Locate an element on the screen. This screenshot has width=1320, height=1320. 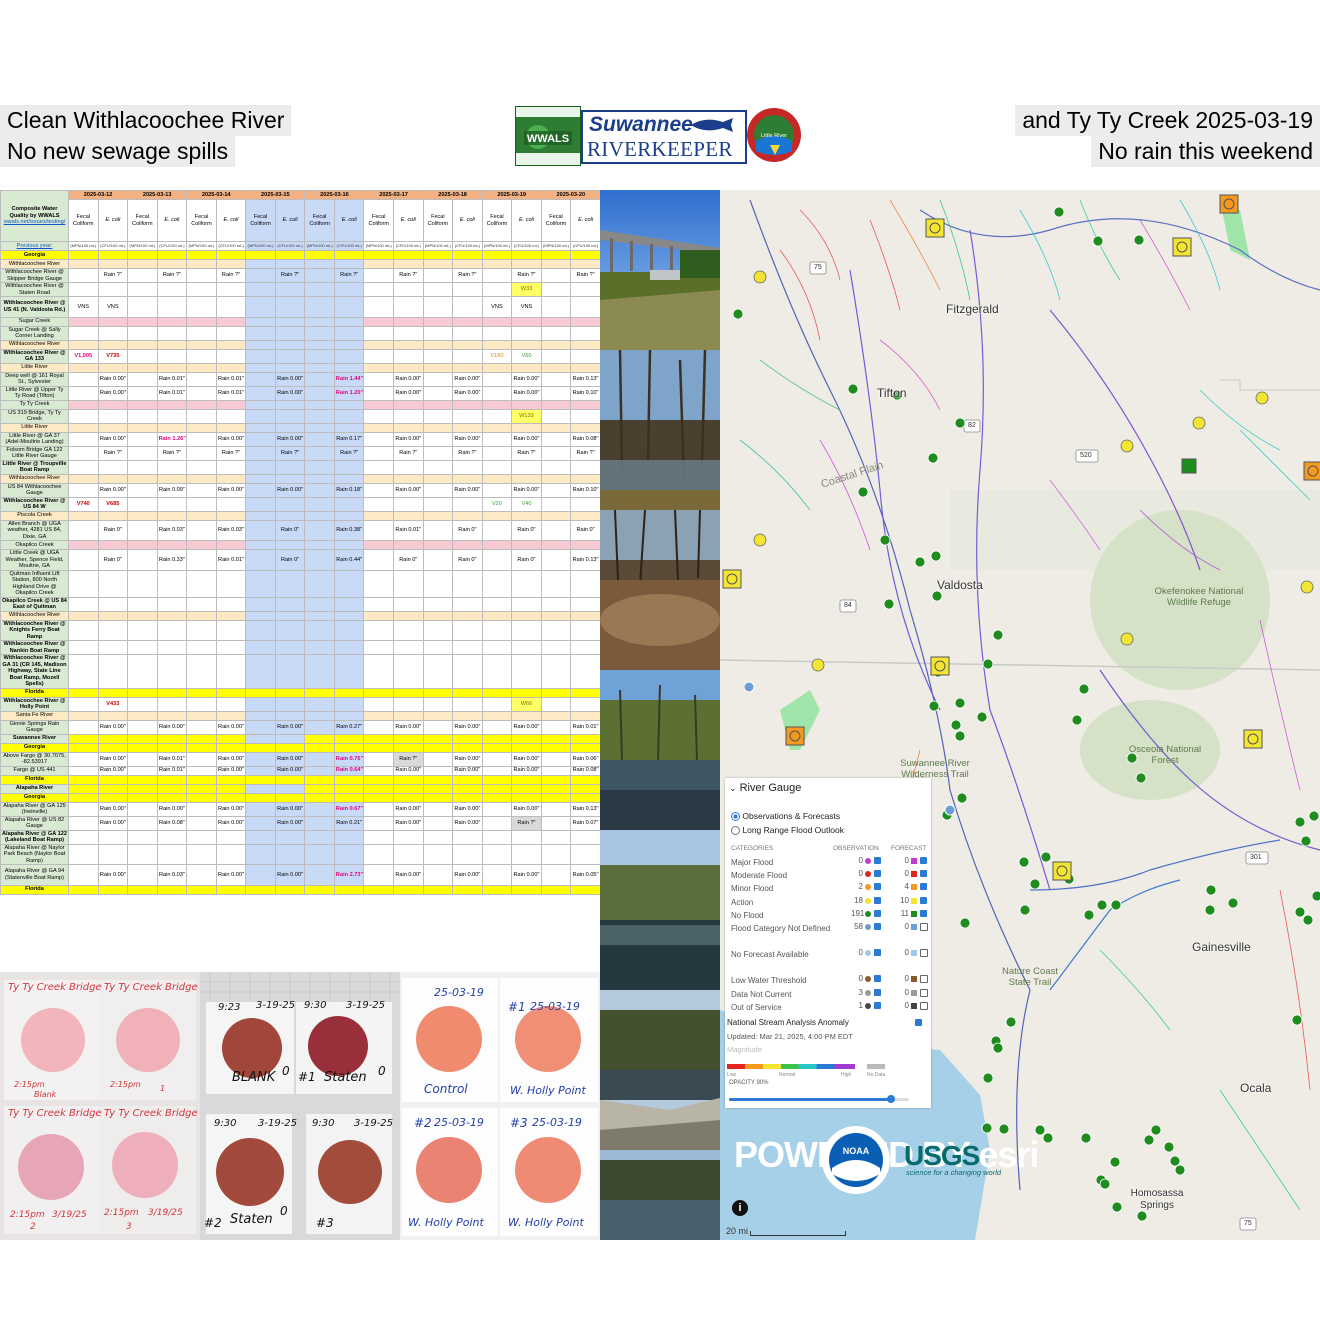
opacity-slider-track is located at coordinates (819, 1099).